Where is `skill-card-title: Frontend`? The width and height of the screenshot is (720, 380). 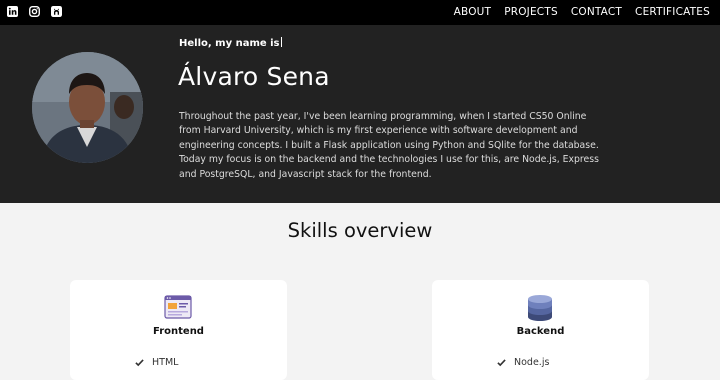 skill-card-title: Frontend is located at coordinates (178, 331).